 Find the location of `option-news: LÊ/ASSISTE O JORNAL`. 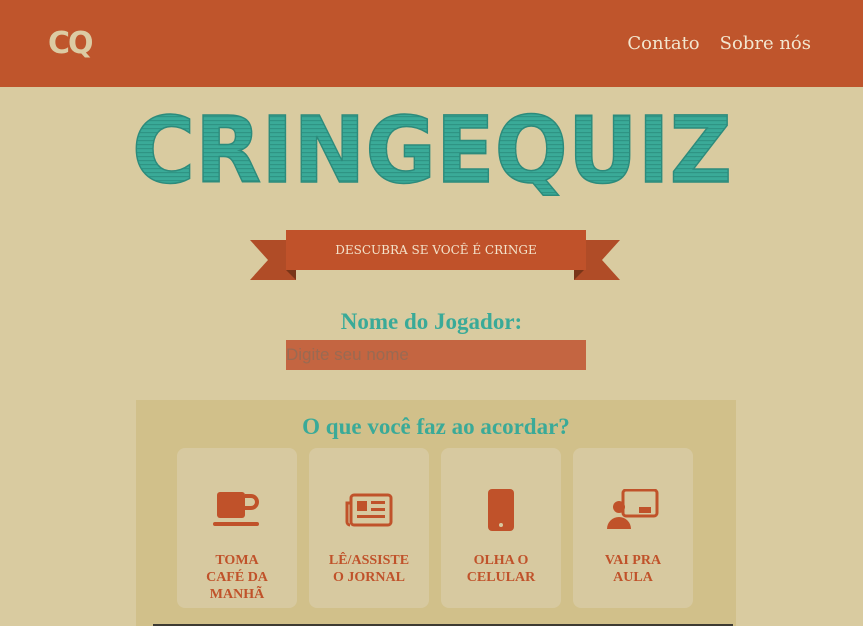

option-news: LÊ/ASSISTE O JORNAL is located at coordinates (369, 528).